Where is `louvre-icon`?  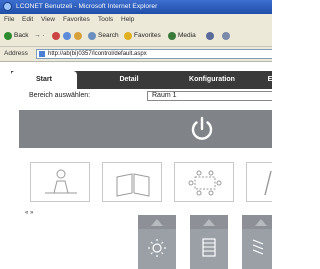 louvre-icon is located at coordinates (259, 237).